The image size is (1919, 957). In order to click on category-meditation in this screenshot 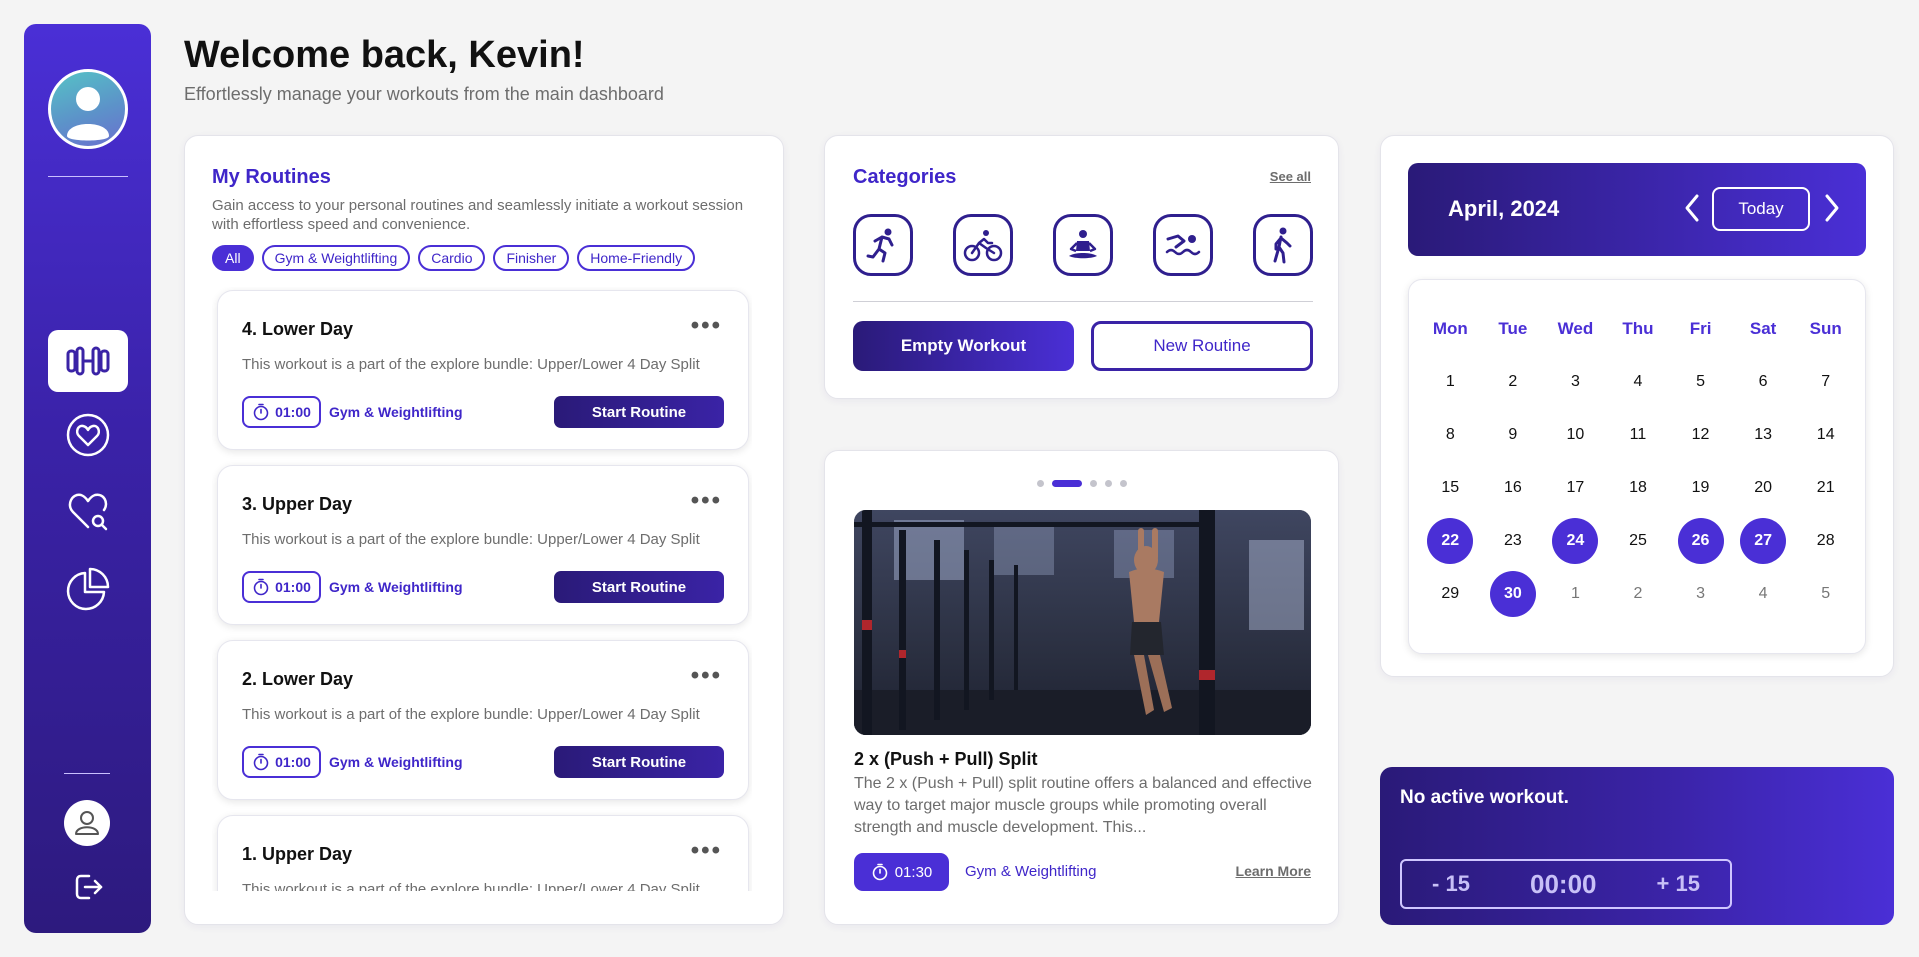, I will do `click(1083, 245)`.